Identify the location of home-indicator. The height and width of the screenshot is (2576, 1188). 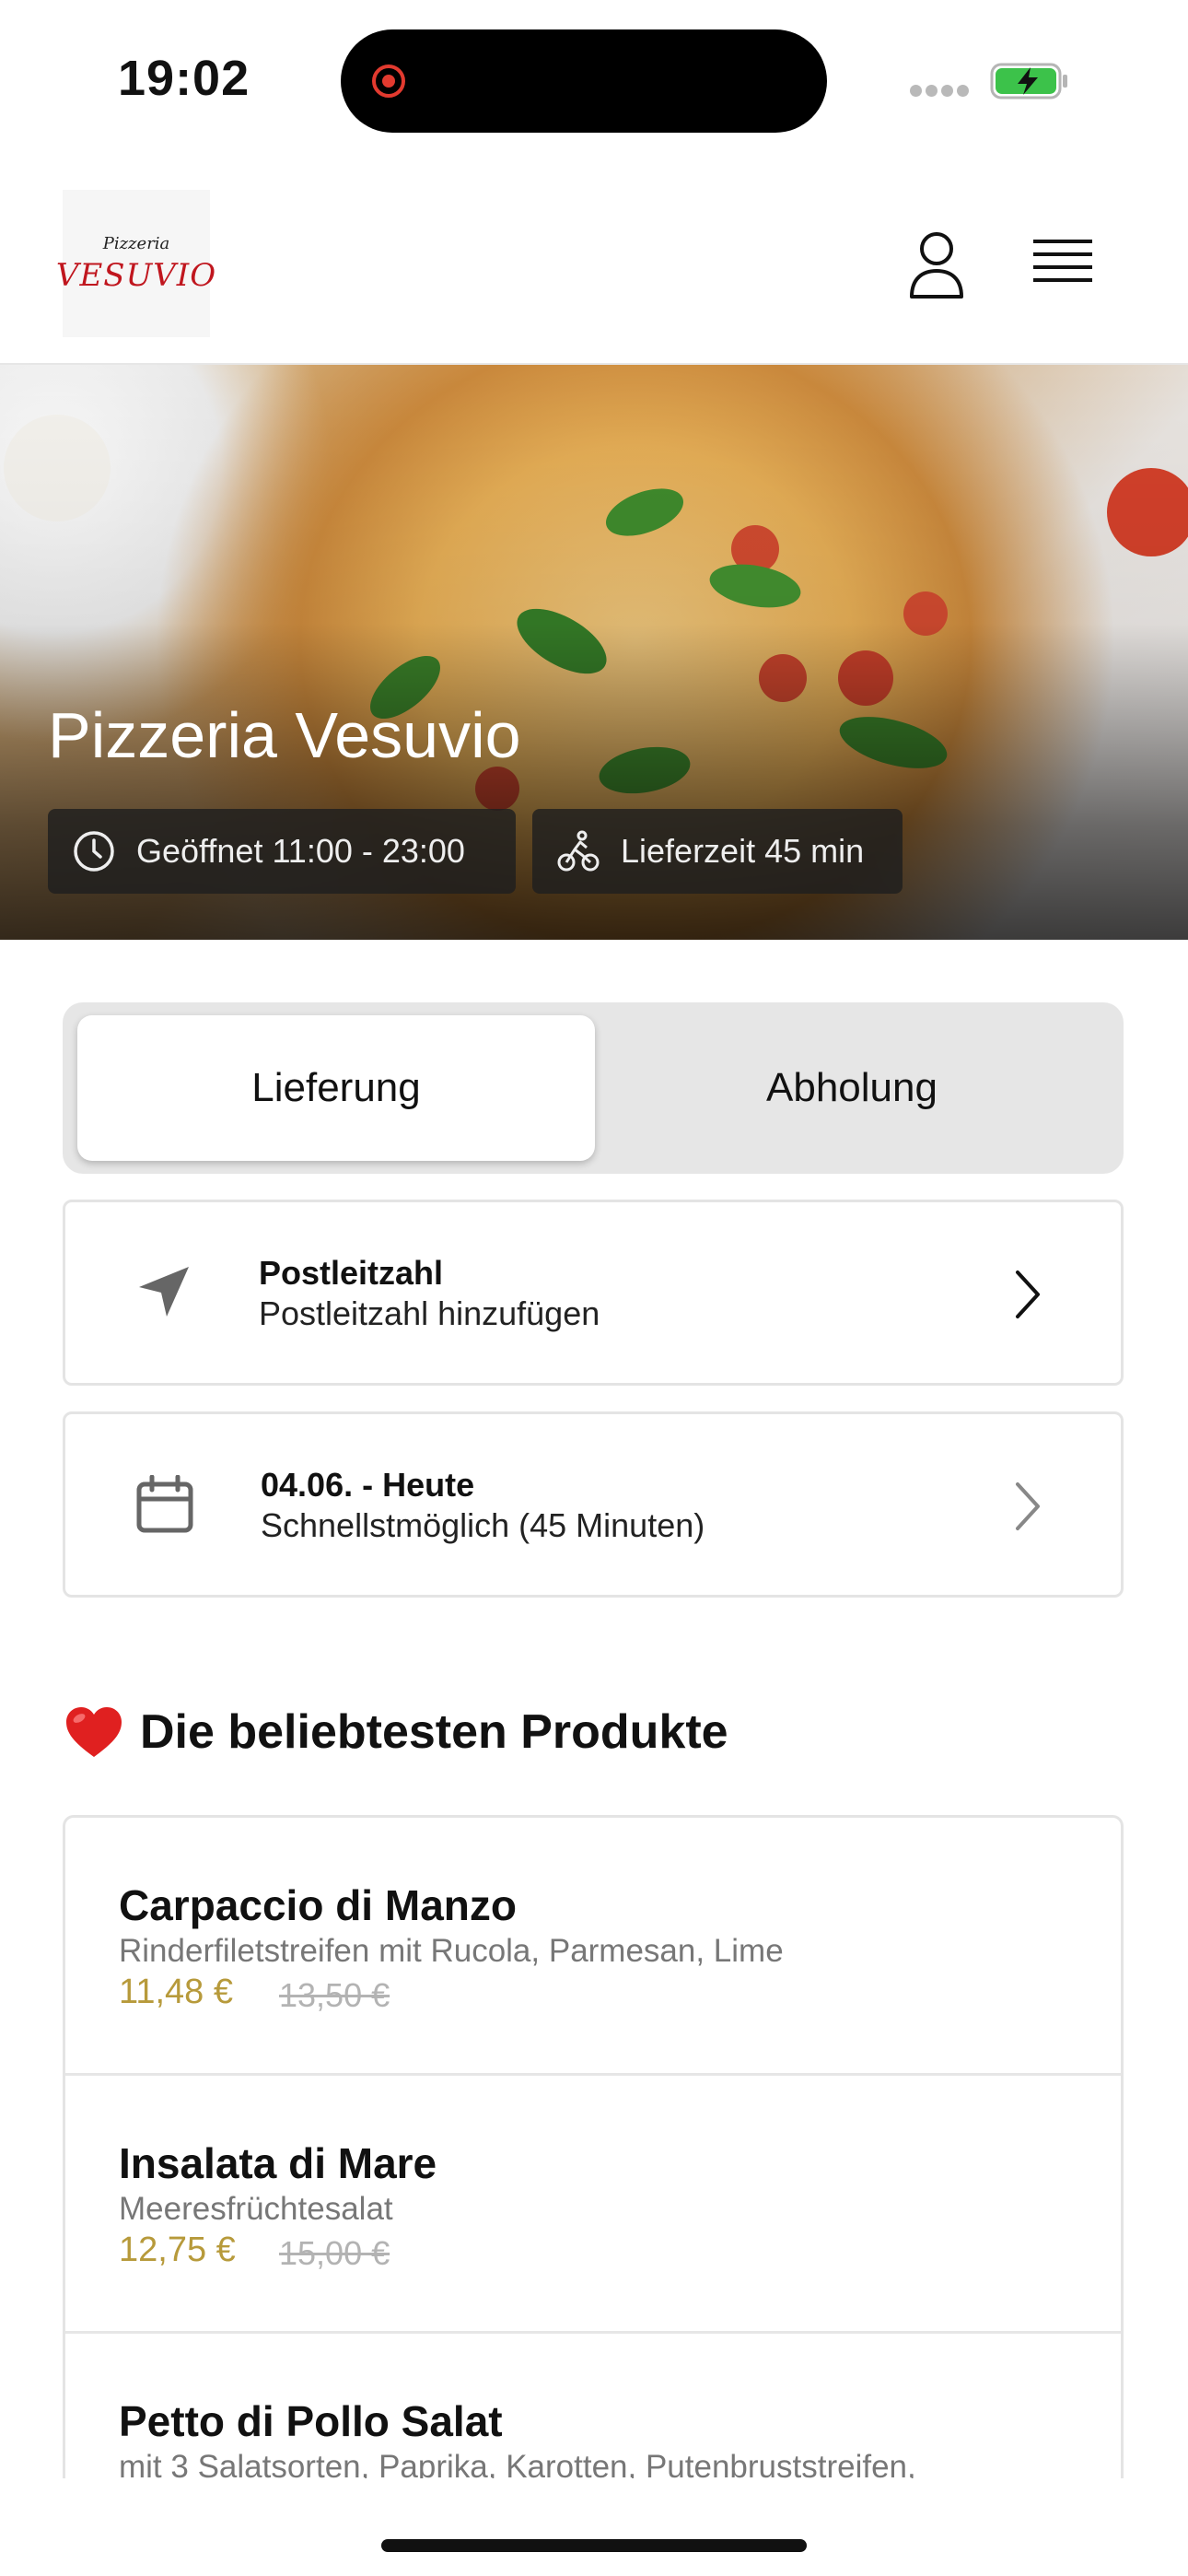
(594, 2545).